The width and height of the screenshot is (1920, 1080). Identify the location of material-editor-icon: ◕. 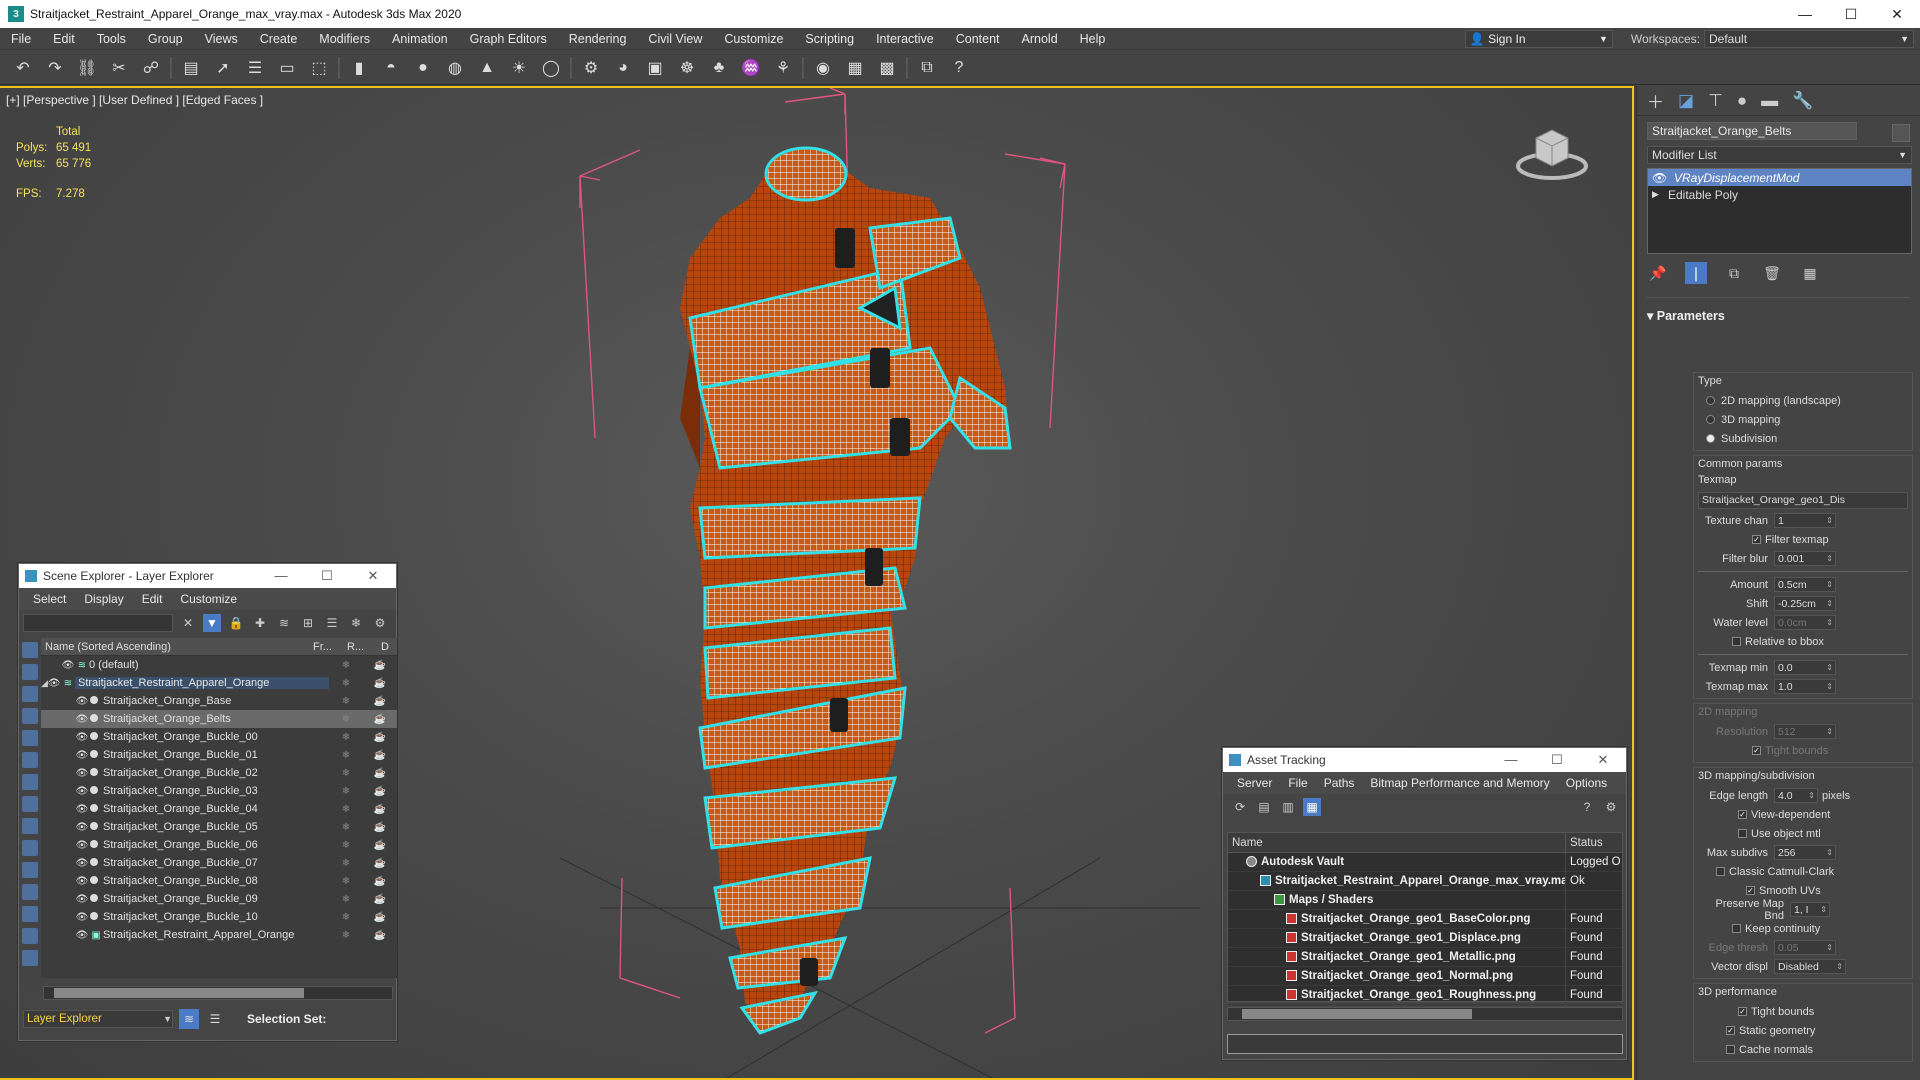
(623, 68).